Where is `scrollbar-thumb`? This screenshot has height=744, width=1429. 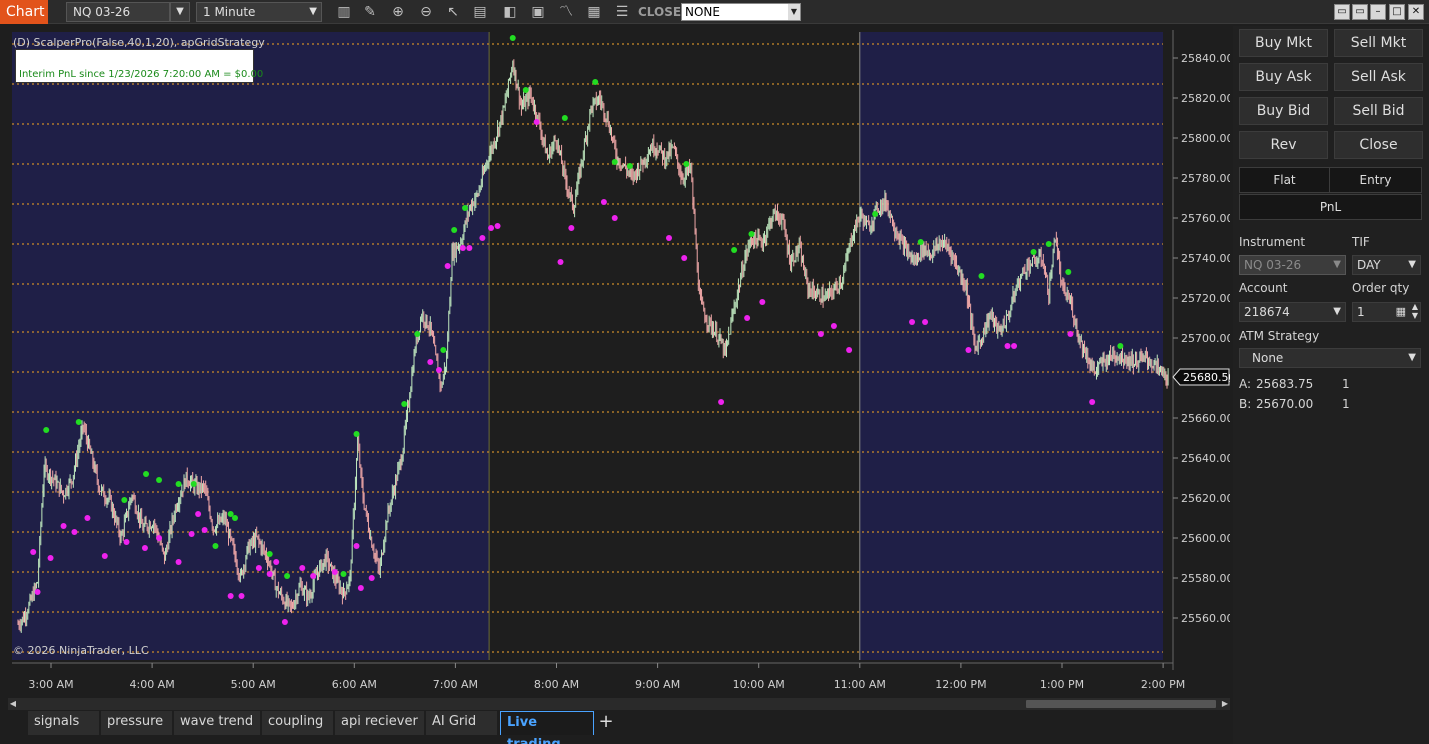
scrollbar-thumb is located at coordinates (1121, 704).